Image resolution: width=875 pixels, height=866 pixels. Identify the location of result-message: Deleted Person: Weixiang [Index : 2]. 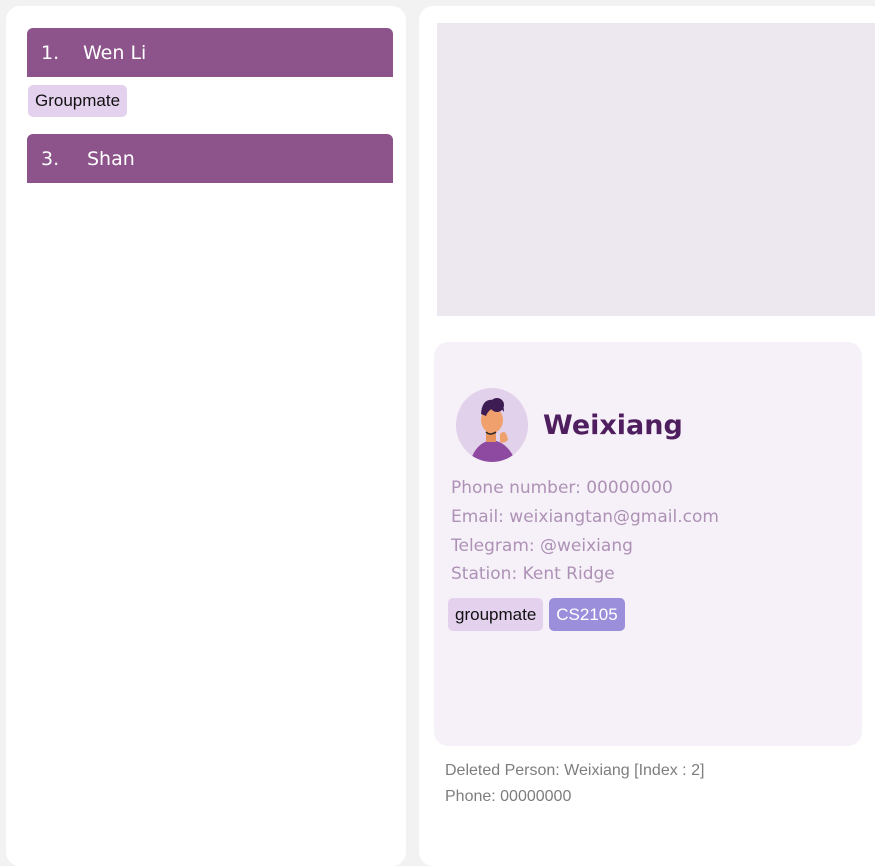
(575, 770).